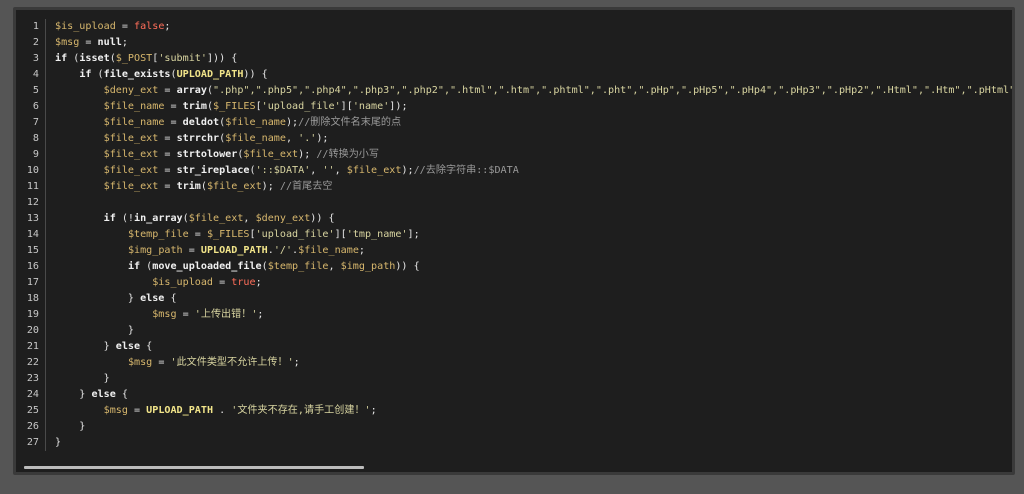 The height and width of the screenshot is (494, 1024). What do you see at coordinates (32, 298) in the screenshot?
I see `line-number: 18` at bounding box center [32, 298].